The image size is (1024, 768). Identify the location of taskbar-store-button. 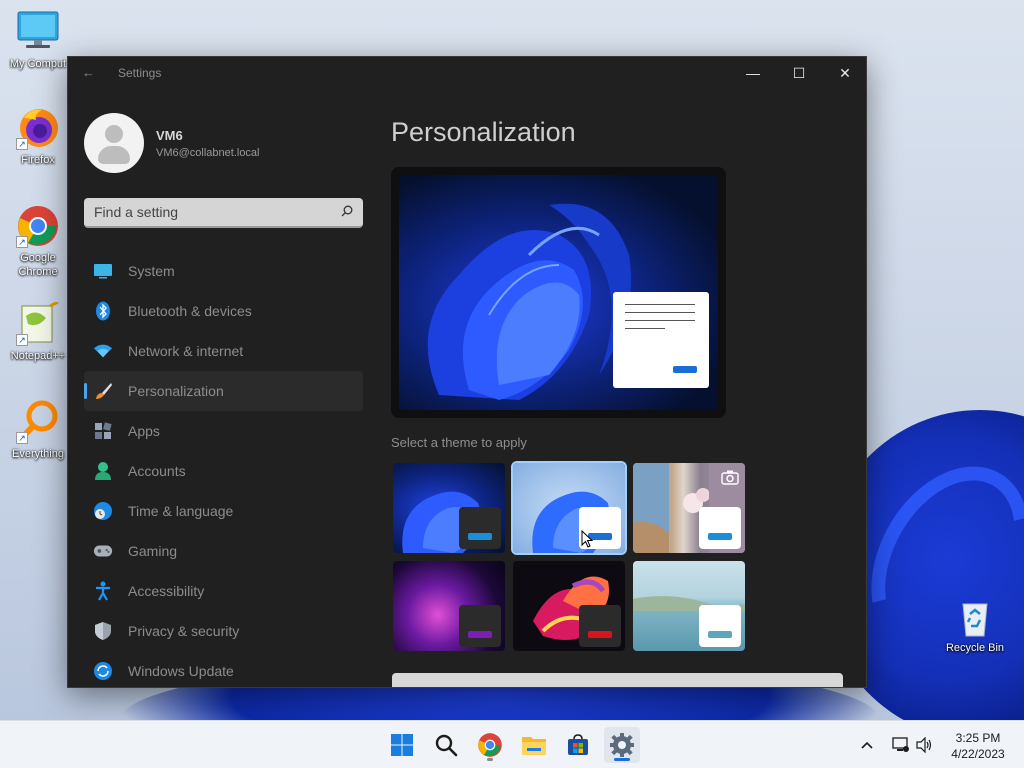
(578, 745).